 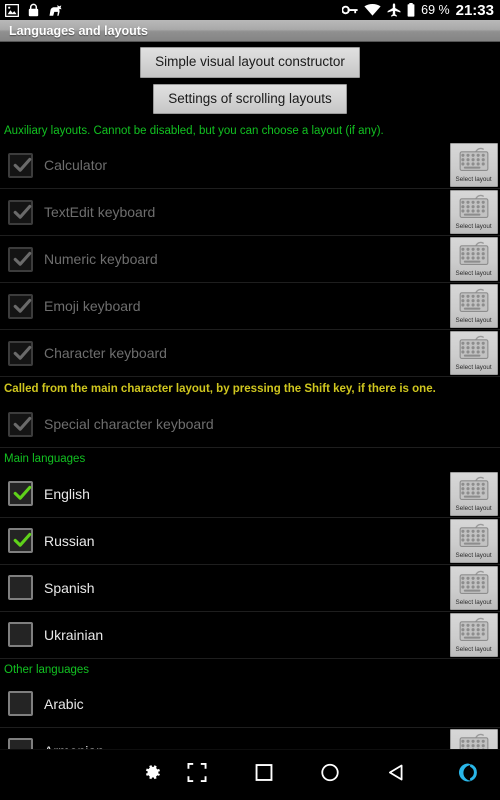 What do you see at coordinates (250, 588) in the screenshot?
I see `list-item: Spanish Select layout` at bounding box center [250, 588].